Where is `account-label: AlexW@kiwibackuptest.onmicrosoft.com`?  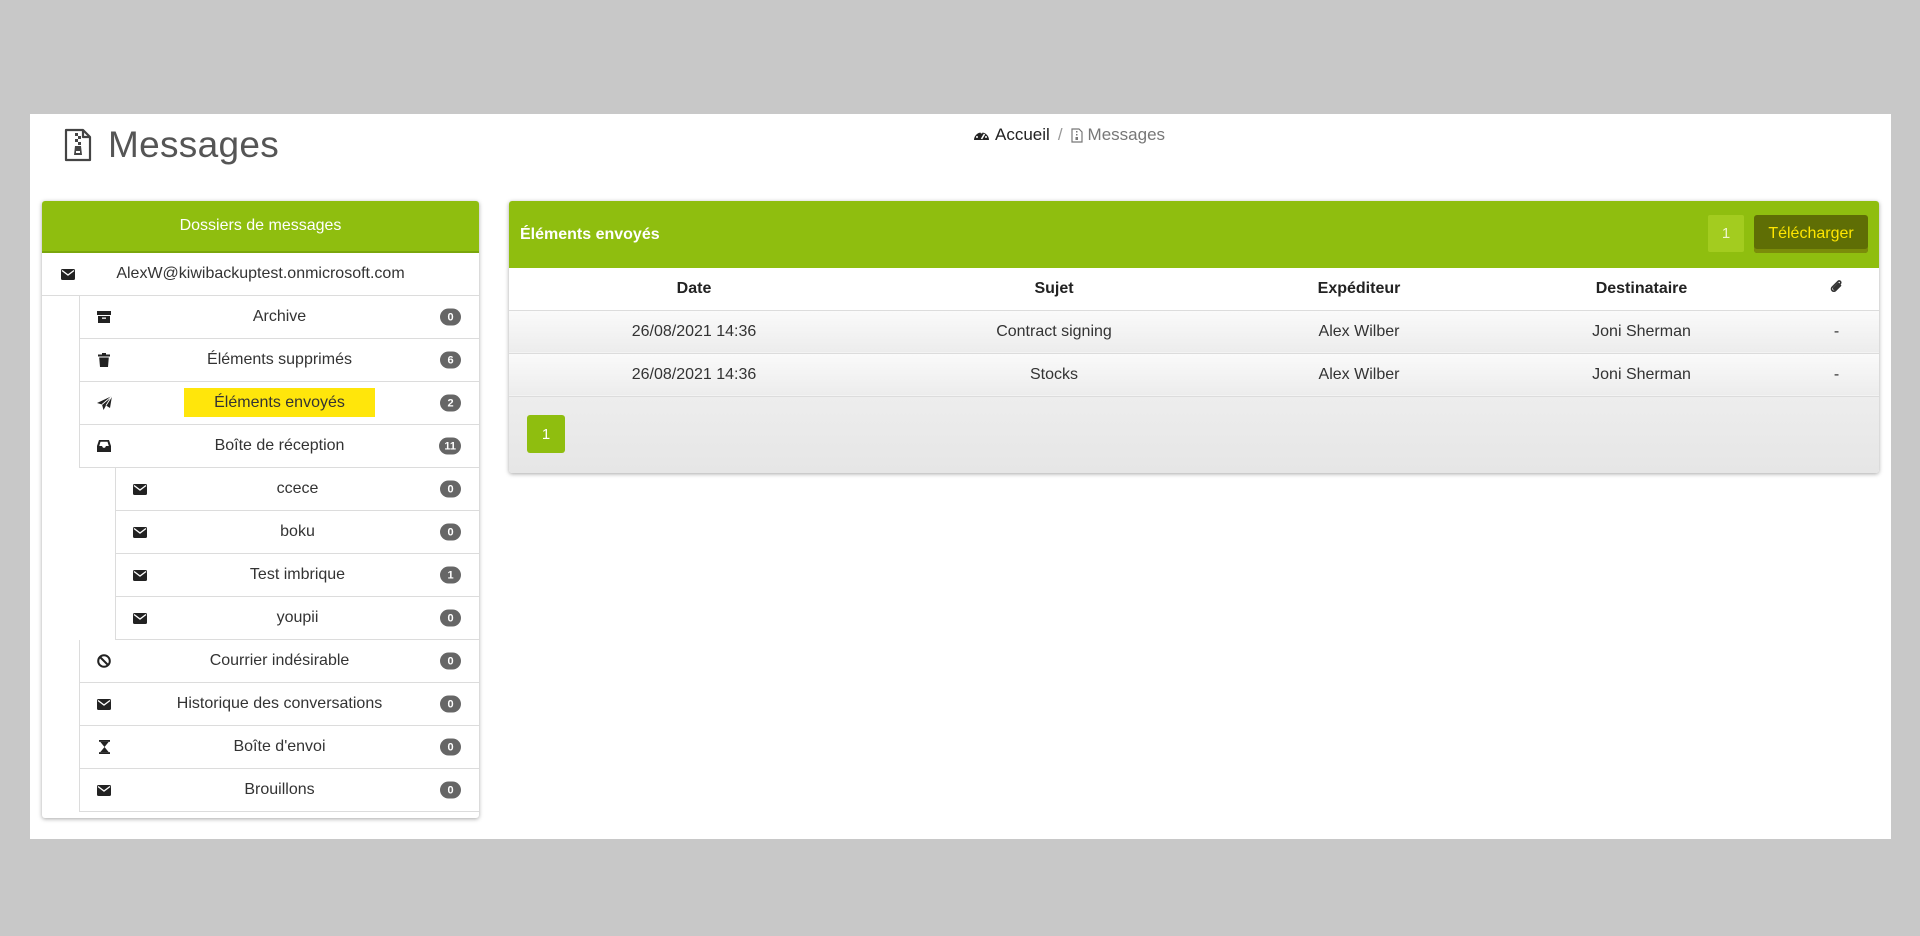
account-label: AlexW@kiwibackuptest.onmicrosoft.com is located at coordinates (260, 273).